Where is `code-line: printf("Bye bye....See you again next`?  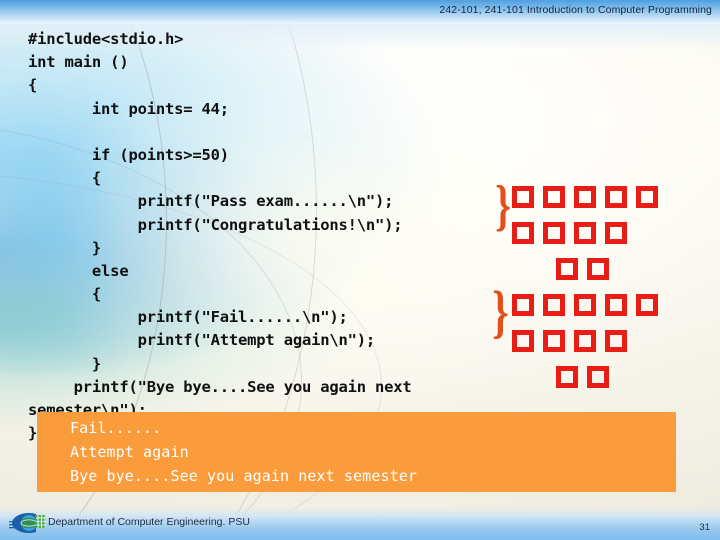 code-line: printf("Bye bye....See you again next is located at coordinates (220, 386).